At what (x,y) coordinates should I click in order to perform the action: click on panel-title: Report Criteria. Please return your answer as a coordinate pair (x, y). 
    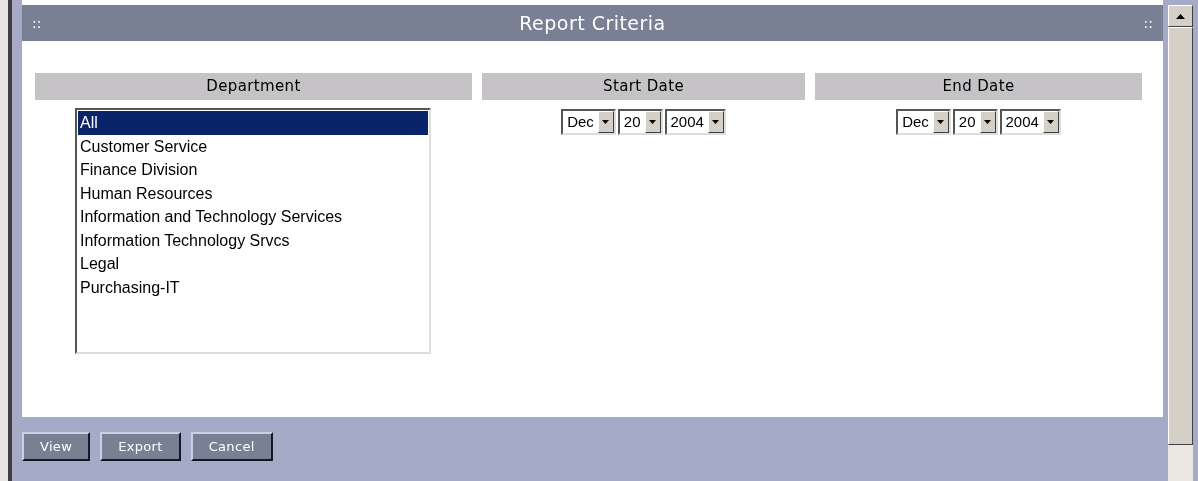
    Looking at the image, I should click on (592, 23).